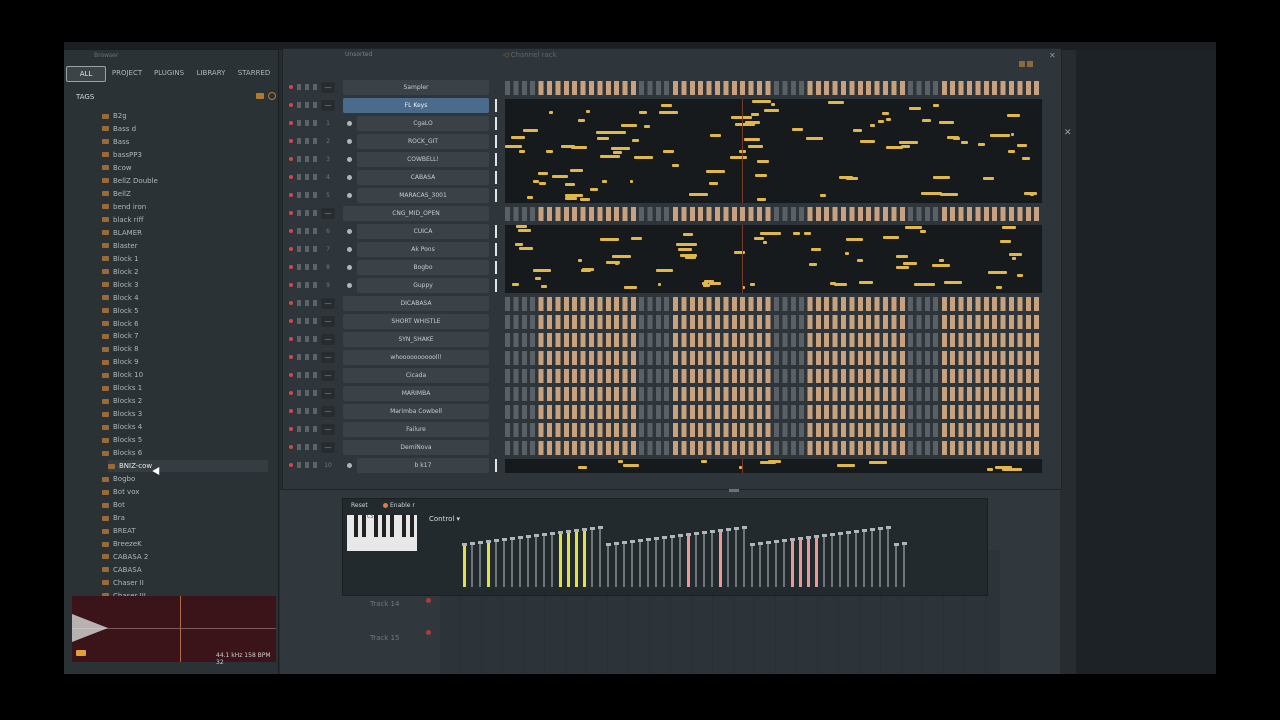 This screenshot has height=720, width=1280. What do you see at coordinates (116, 194) in the screenshot?
I see `browser-item: BellZ` at bounding box center [116, 194].